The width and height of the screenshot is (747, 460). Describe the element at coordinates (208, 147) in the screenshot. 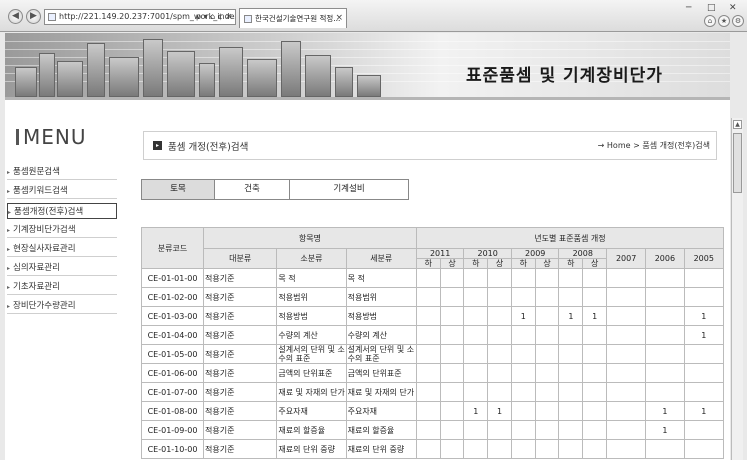

I see `page-title: 품셈 개정(전후)검색` at that location.